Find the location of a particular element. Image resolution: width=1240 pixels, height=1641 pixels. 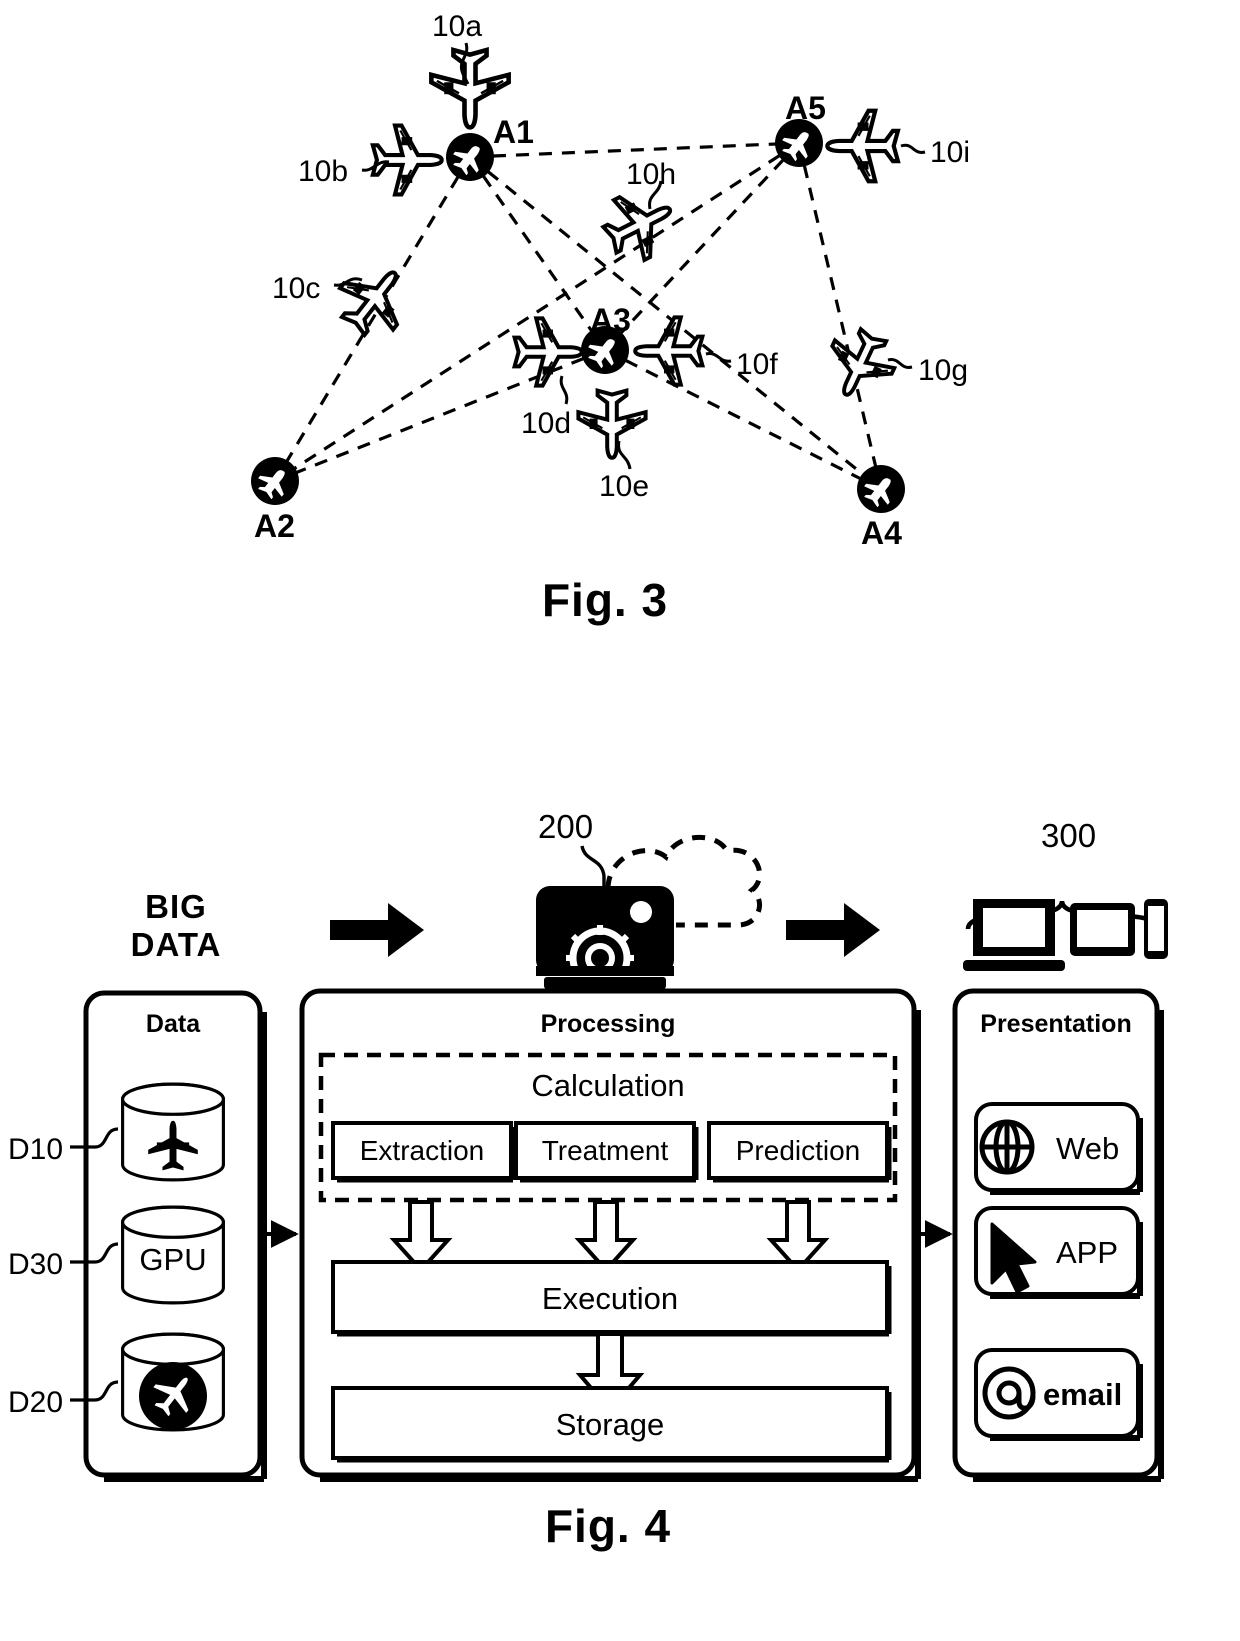

ref-label-D20: D20 is located at coordinates (36, 1402).